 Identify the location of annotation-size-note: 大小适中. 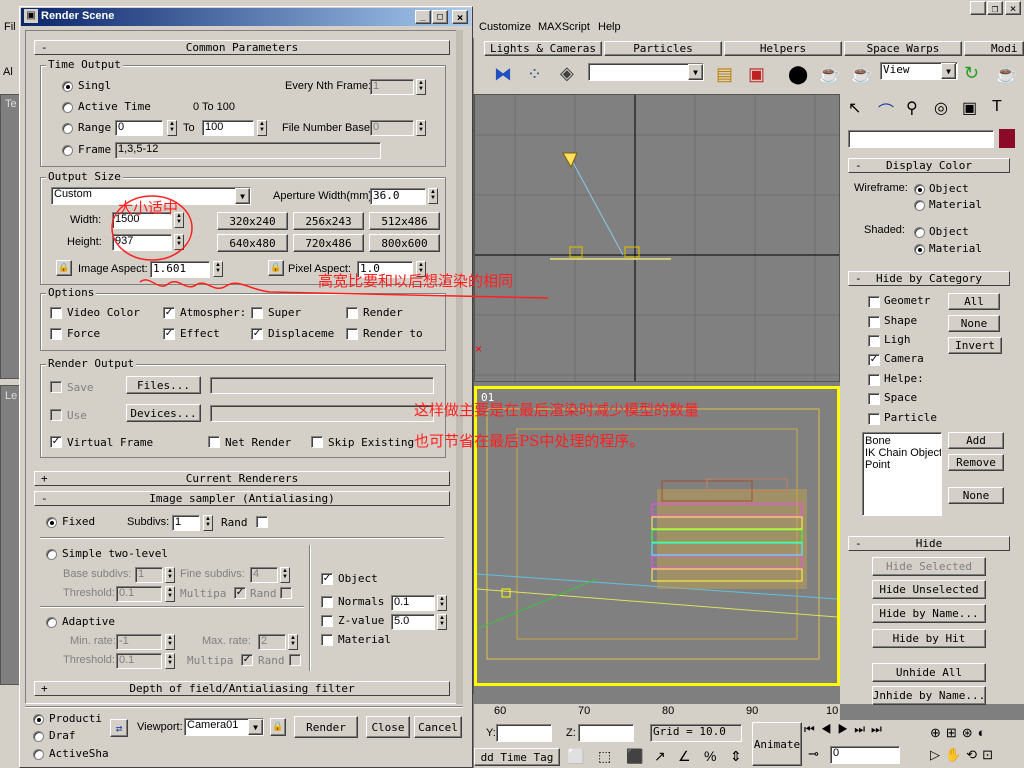
(148, 208).